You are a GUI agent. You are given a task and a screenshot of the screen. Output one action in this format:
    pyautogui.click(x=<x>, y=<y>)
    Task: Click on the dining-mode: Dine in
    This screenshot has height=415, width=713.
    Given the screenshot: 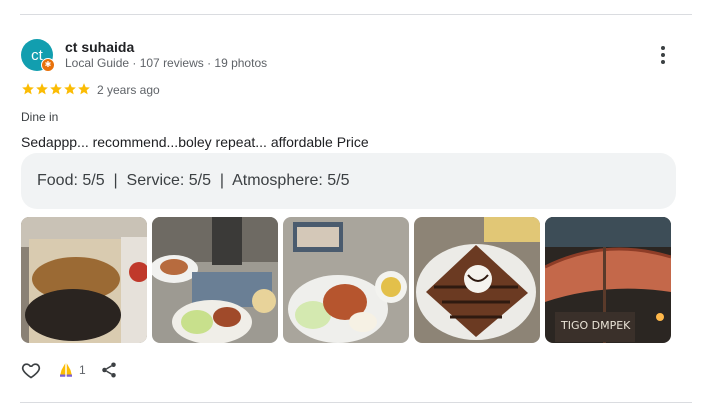 What is the action you would take?
    pyautogui.click(x=40, y=117)
    